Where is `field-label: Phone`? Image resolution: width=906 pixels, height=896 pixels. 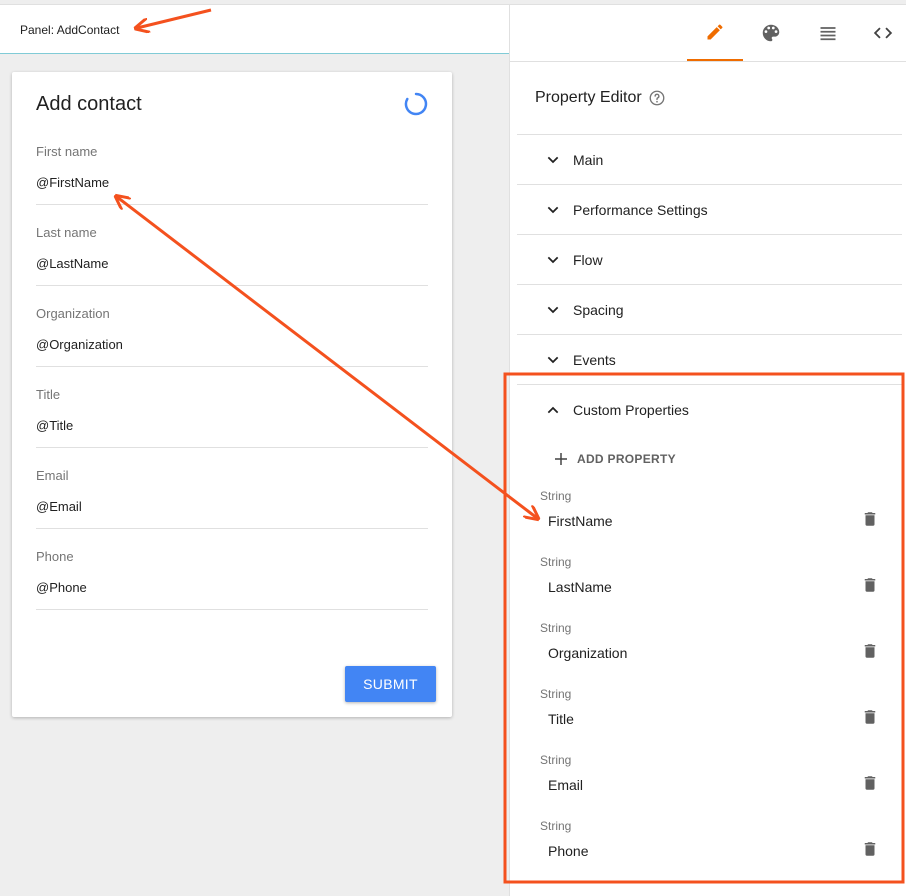
field-label: Phone is located at coordinates (55, 556).